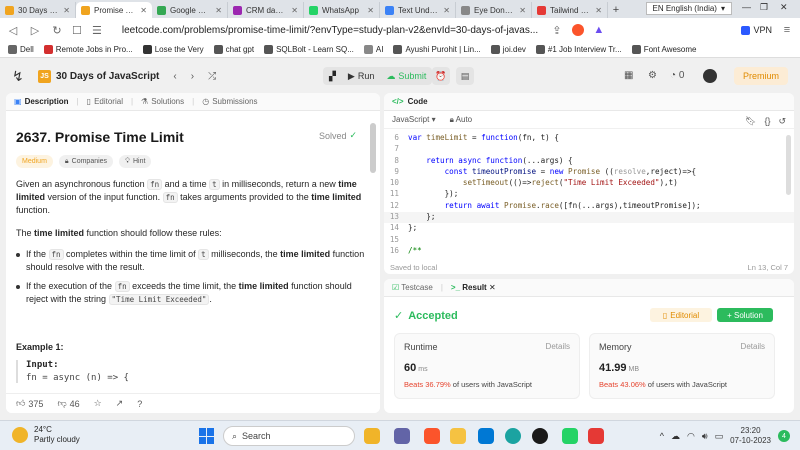 The width and height of the screenshot is (800, 450). What do you see at coordinates (784, 7) in the screenshot?
I see `close-window-icon: ✕` at bounding box center [784, 7].